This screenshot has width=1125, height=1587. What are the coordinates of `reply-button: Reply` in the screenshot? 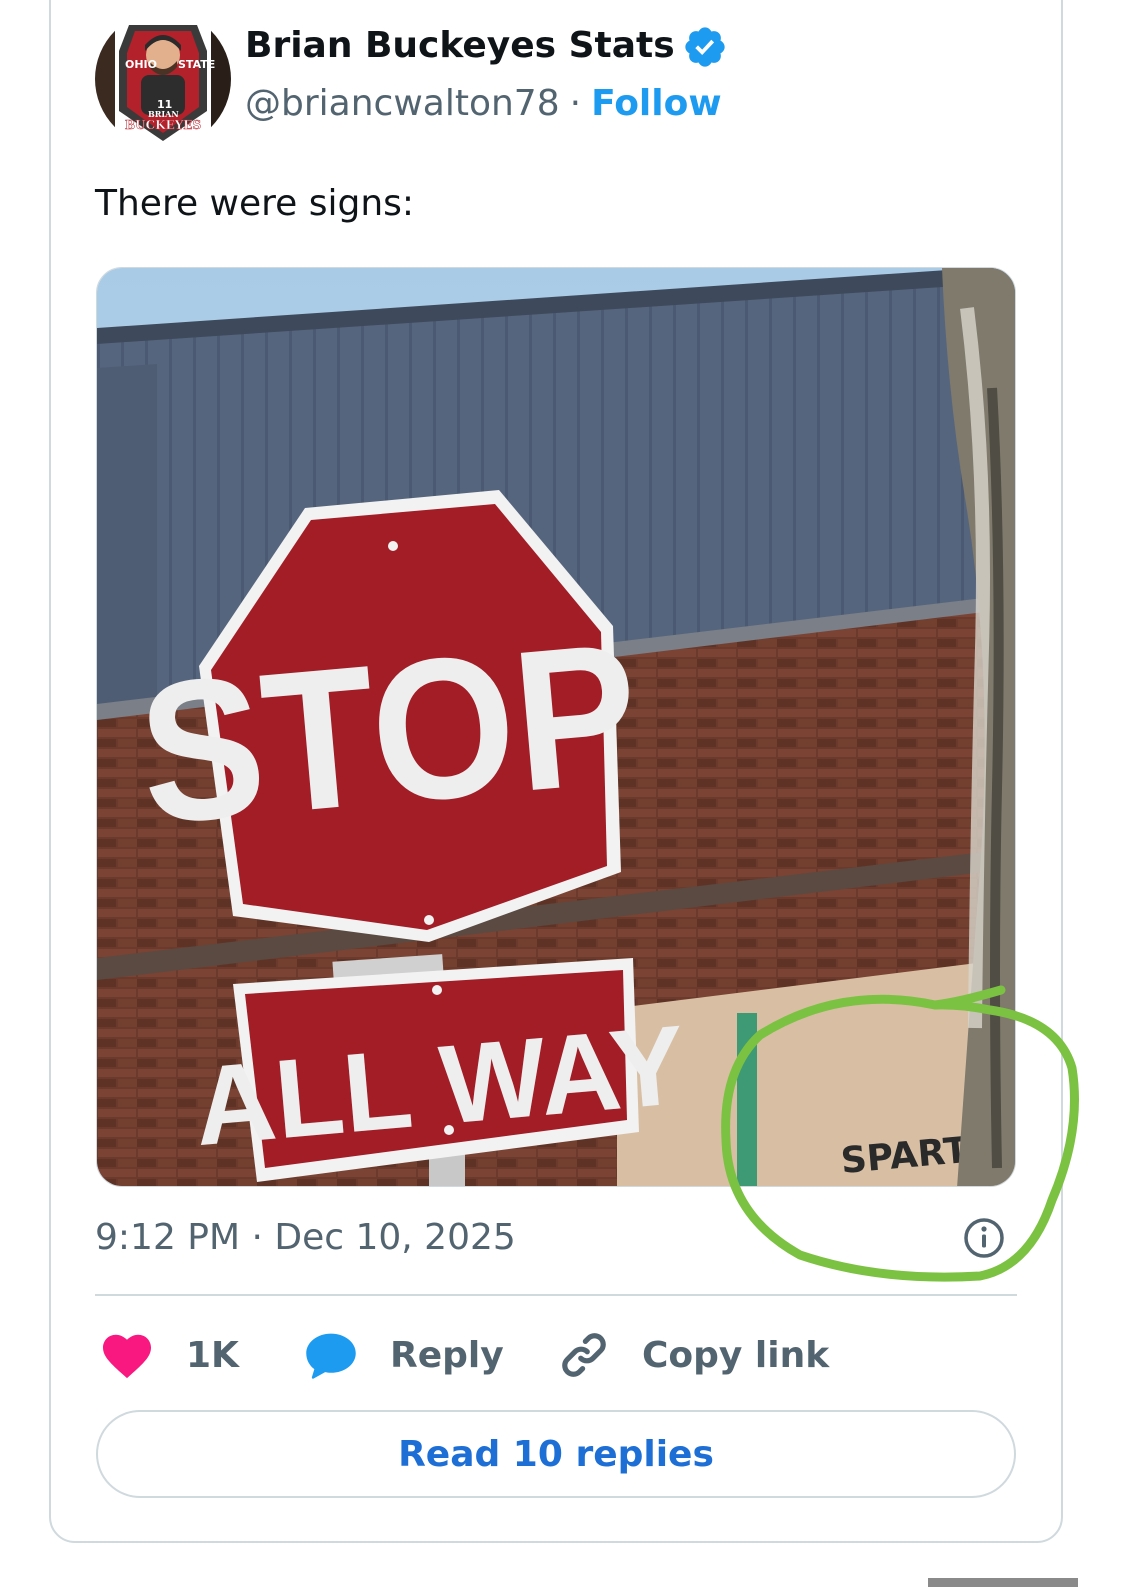 It's located at (404, 1355).